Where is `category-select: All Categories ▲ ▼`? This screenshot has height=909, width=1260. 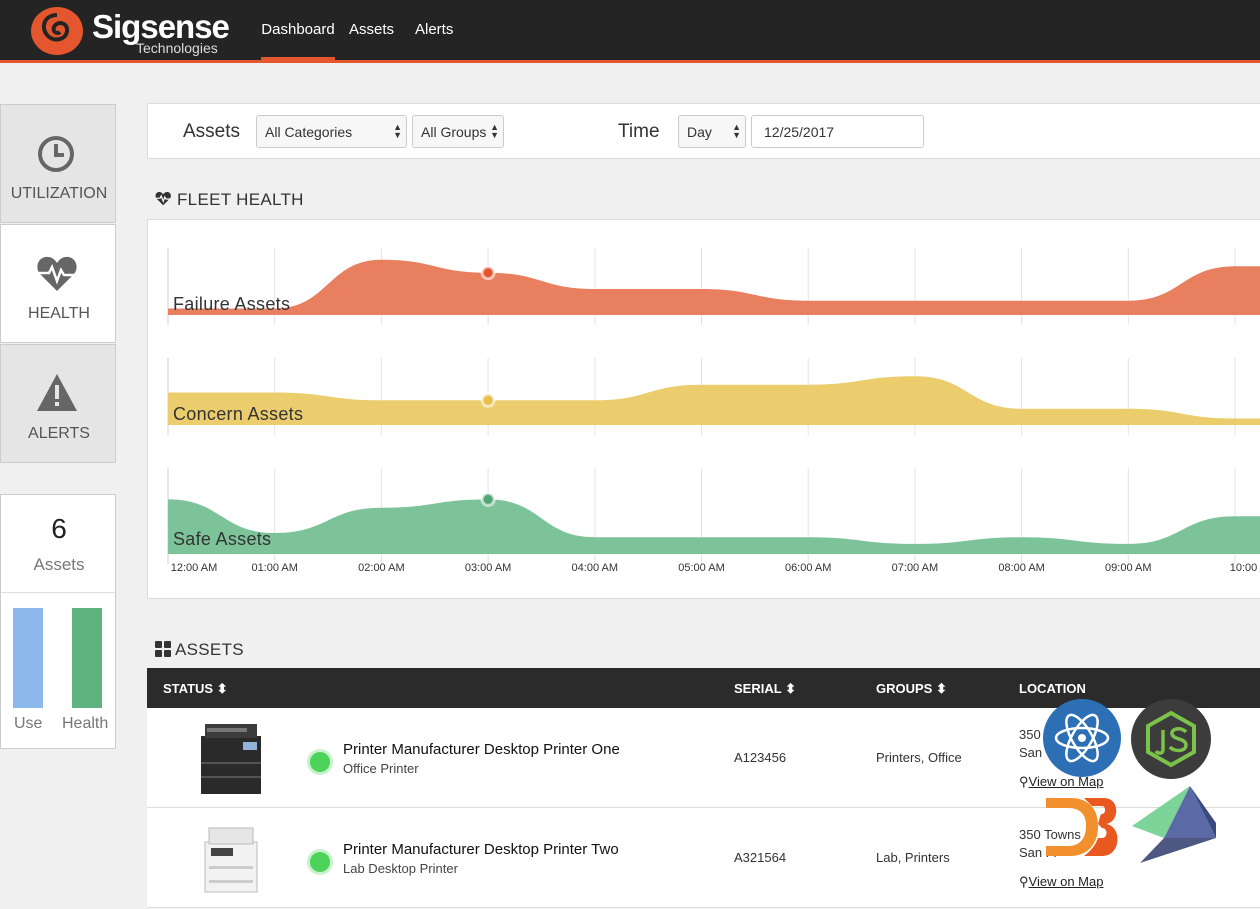
category-select: All Categories ▲ ▼ is located at coordinates (331, 131).